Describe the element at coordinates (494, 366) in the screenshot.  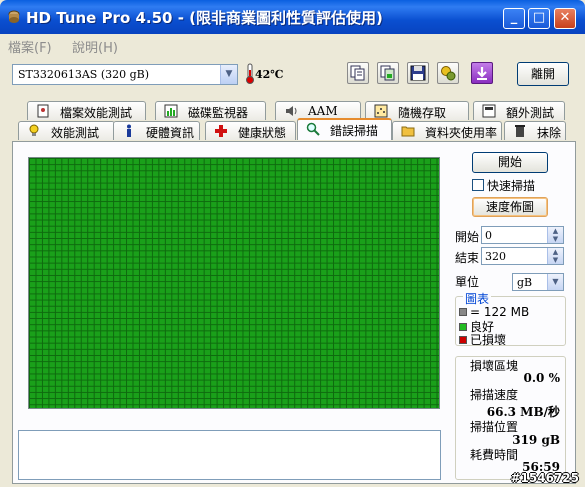
I see `damaged-blocks-label: 損壞區塊` at that location.